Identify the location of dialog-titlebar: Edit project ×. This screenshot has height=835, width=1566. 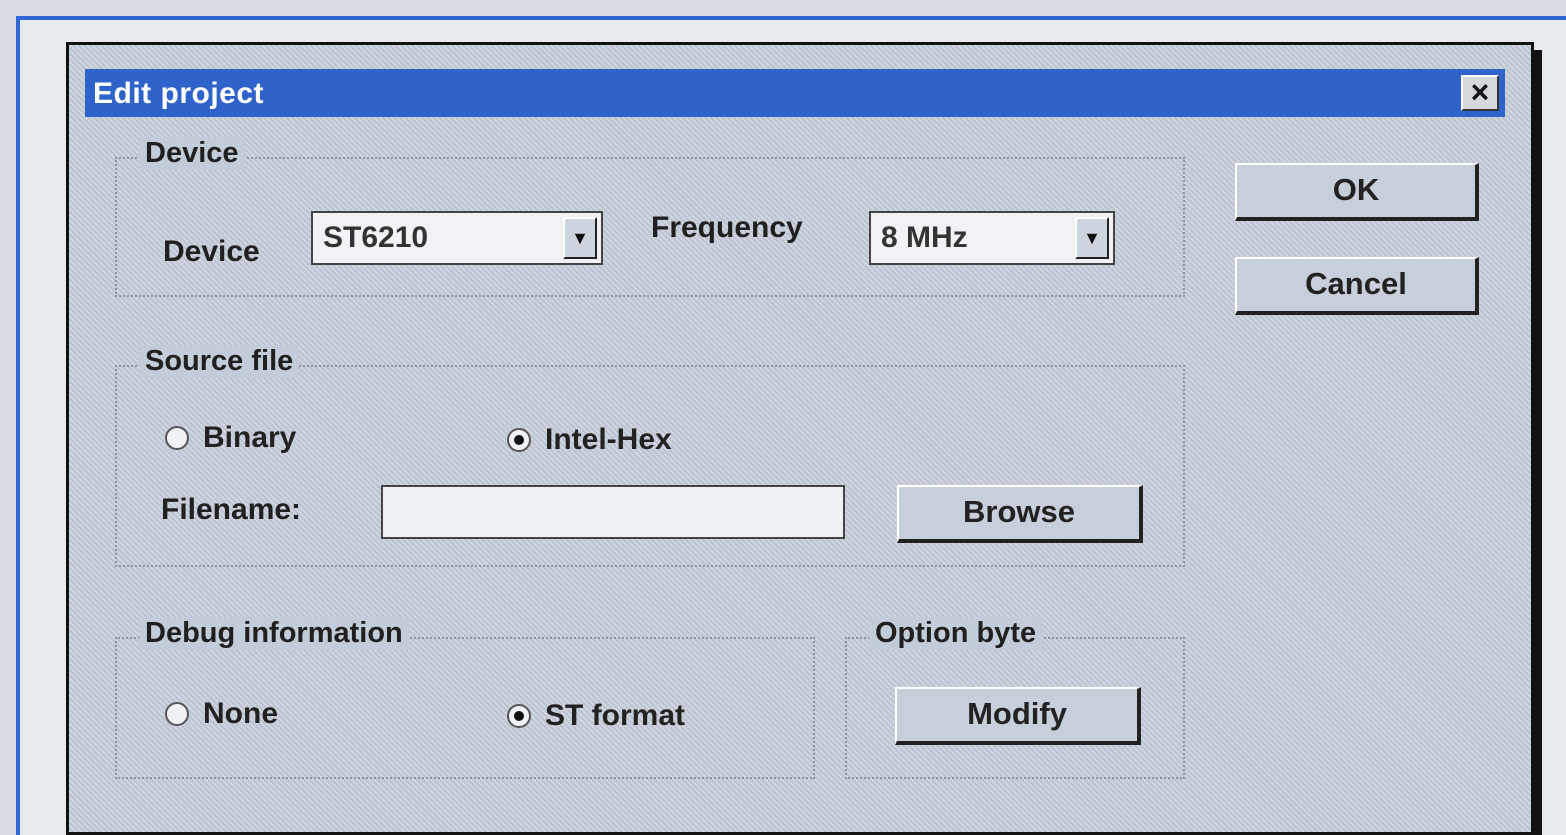
(795, 93).